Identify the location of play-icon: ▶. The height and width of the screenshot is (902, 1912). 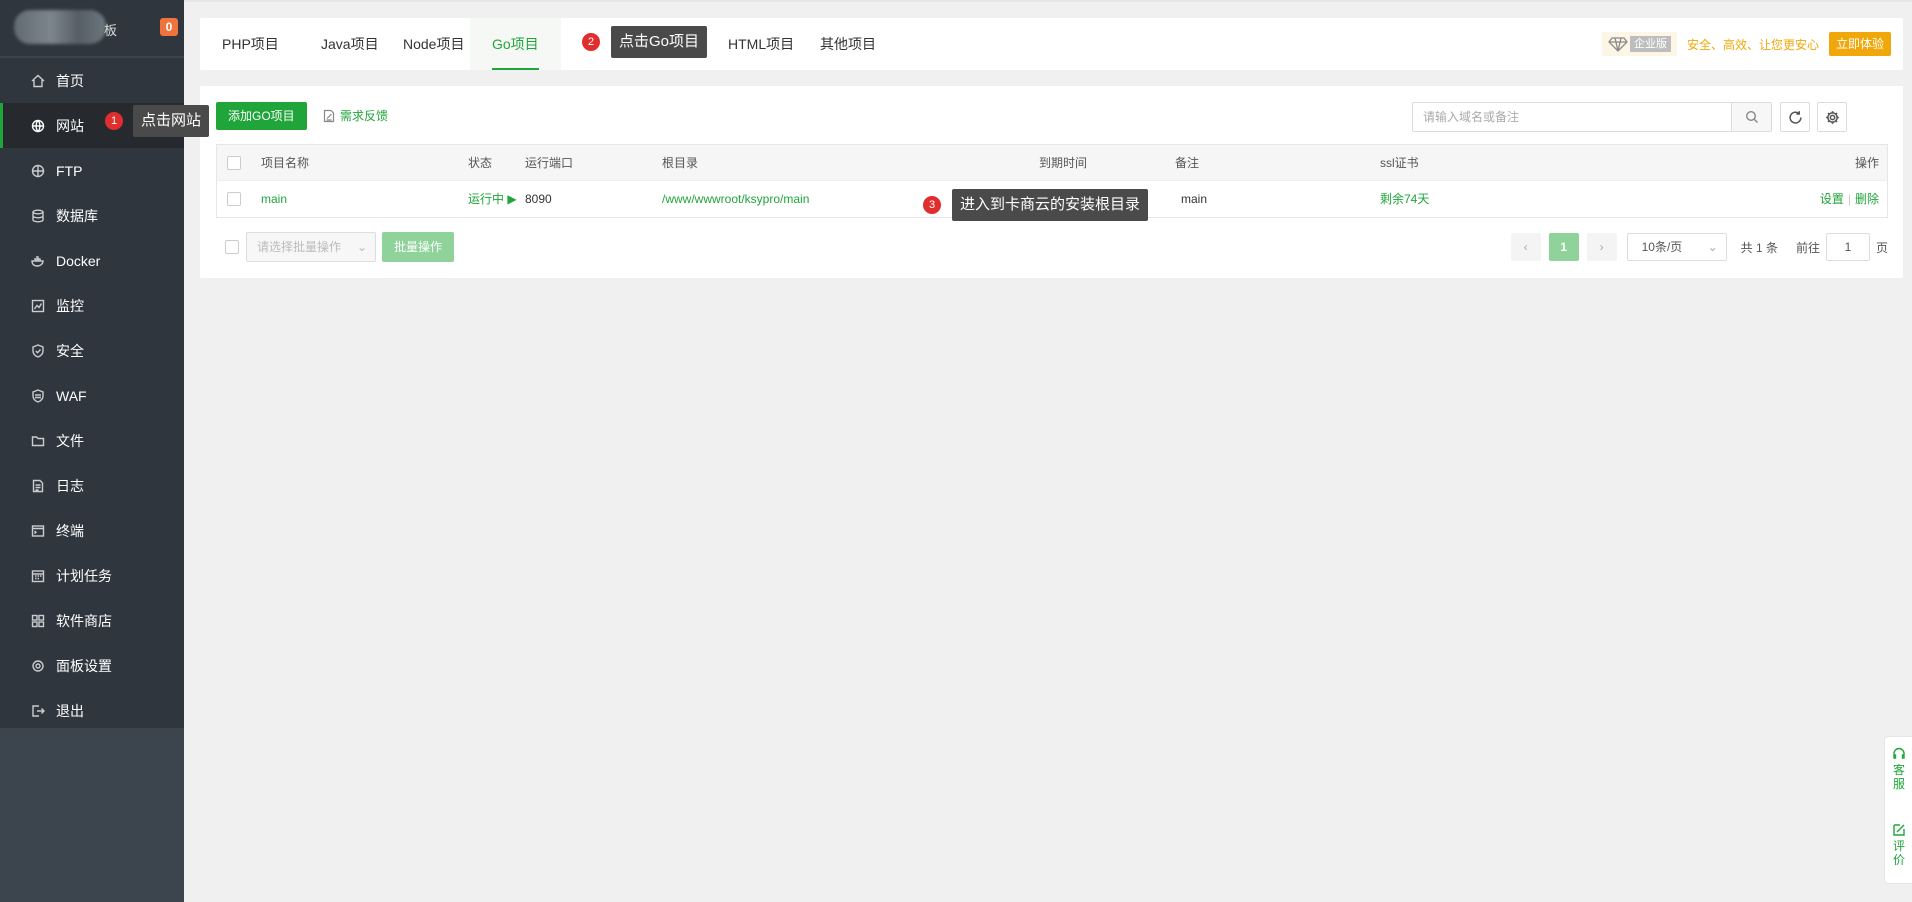
(512, 199).